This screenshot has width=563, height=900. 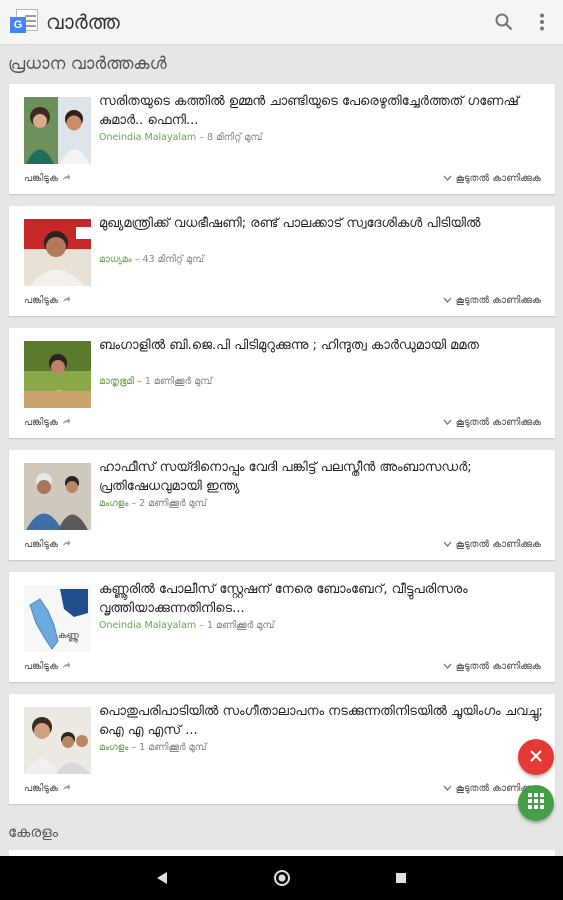 I want to click on section-header-kerala: കേരളം, so click(x=33, y=832).